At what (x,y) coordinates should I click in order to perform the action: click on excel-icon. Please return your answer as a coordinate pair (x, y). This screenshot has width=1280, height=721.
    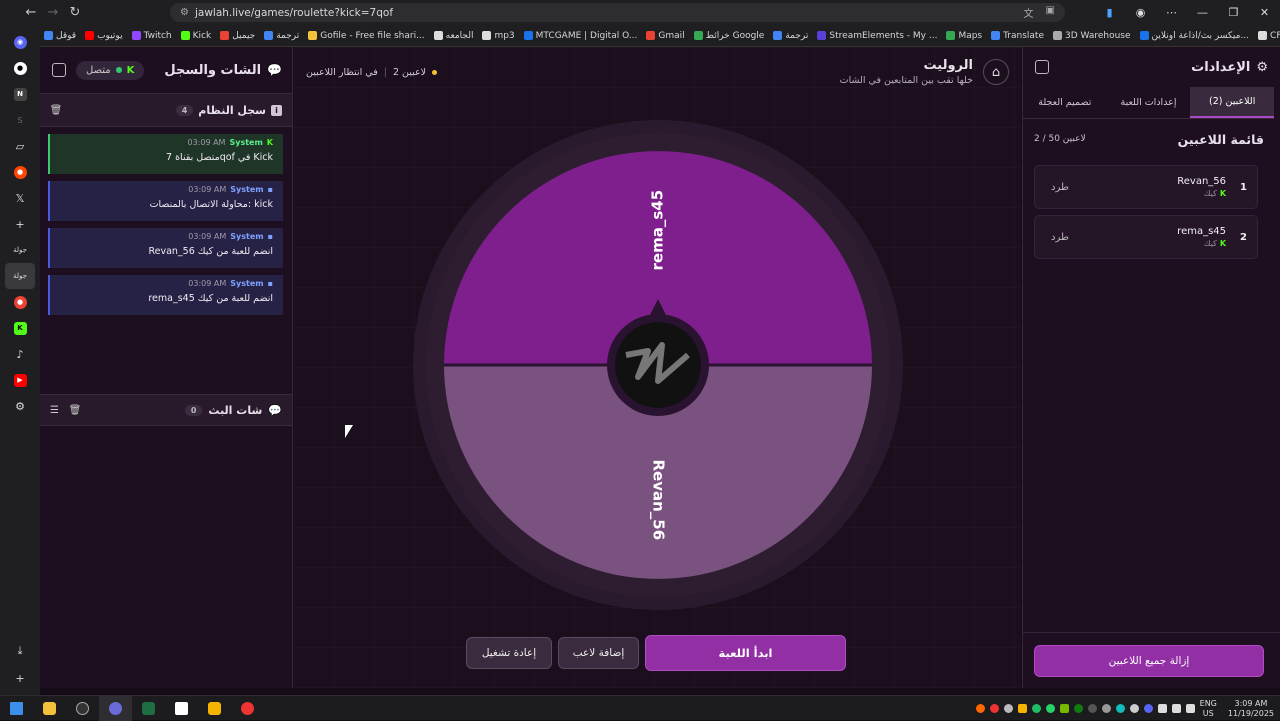
    Looking at the image, I should click on (148, 708).